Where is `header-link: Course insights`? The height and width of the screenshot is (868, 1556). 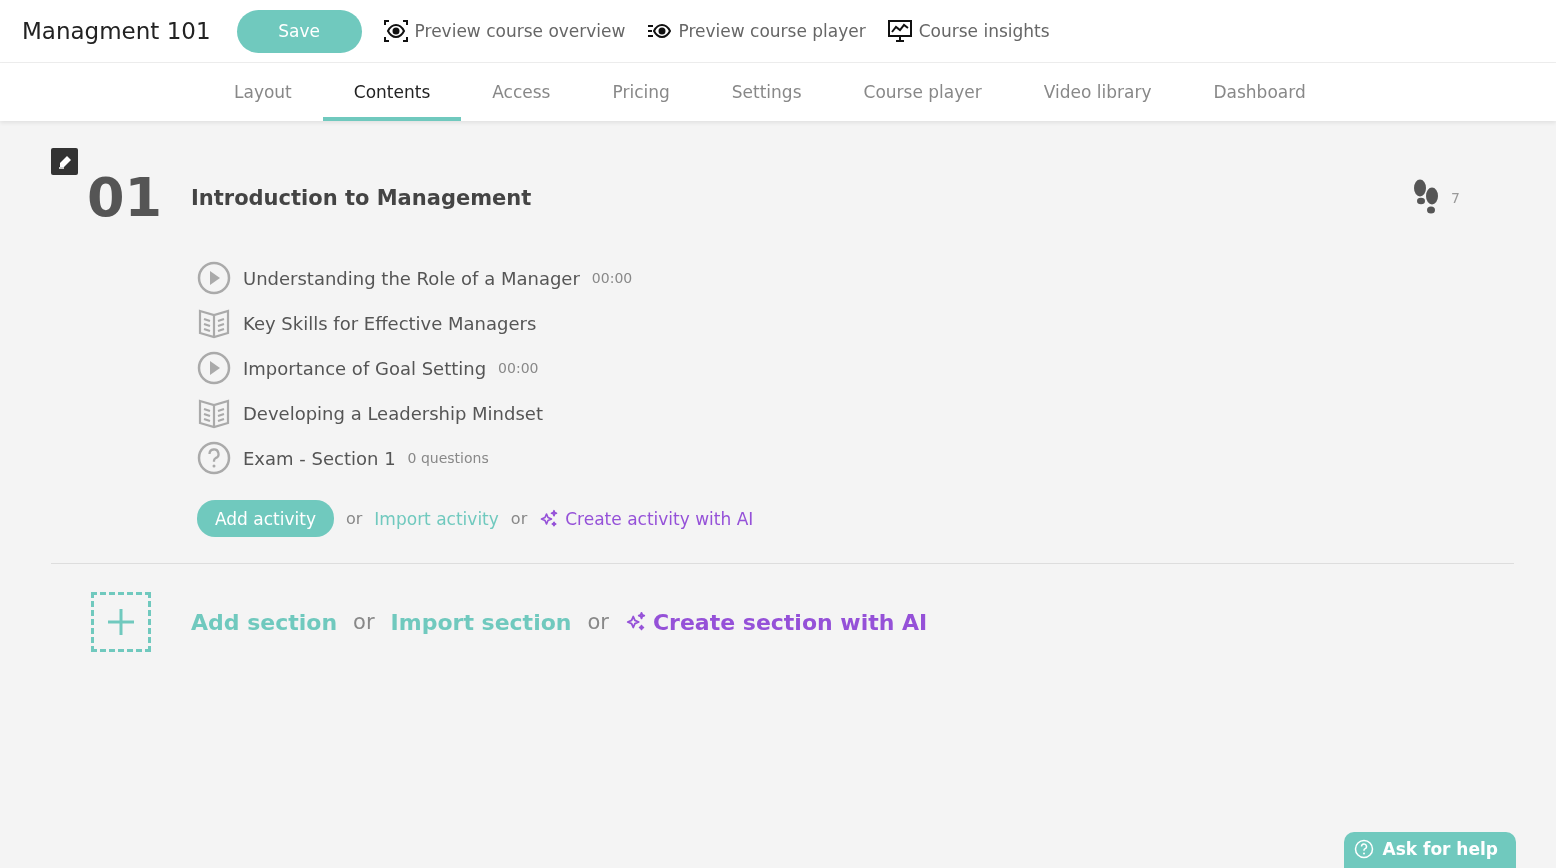
header-link: Course insights is located at coordinates (968, 31).